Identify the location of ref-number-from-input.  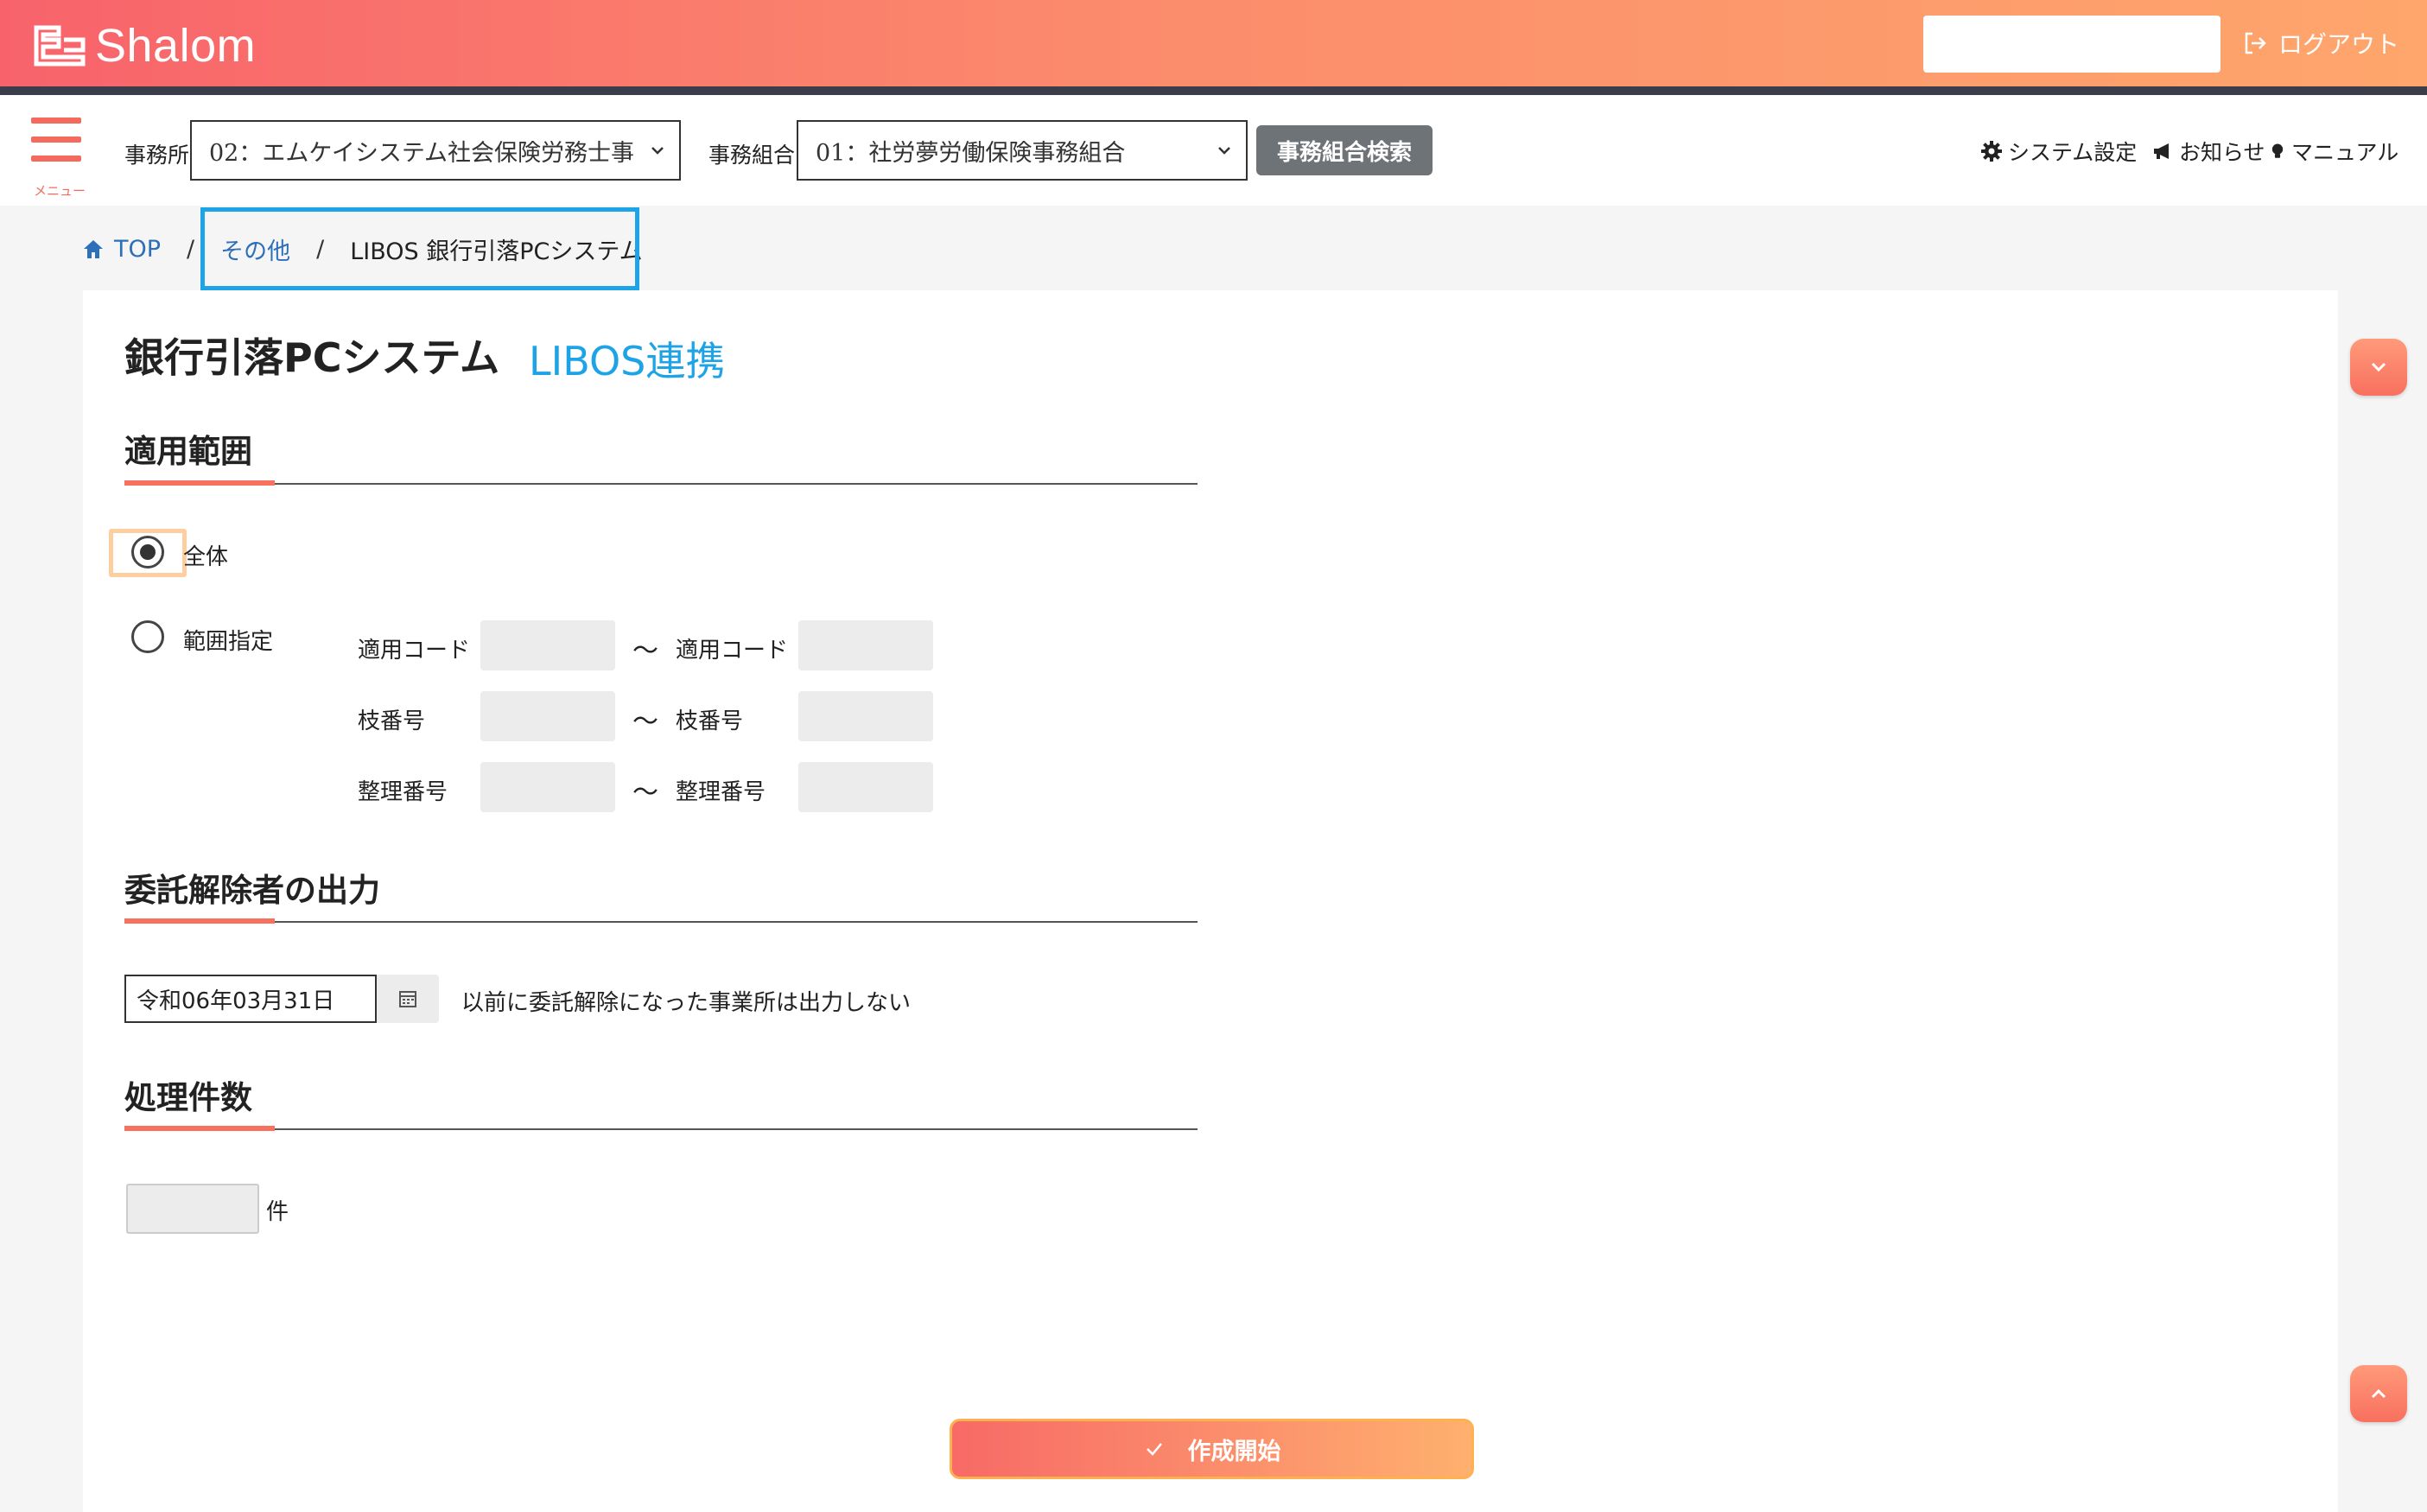
(547, 787).